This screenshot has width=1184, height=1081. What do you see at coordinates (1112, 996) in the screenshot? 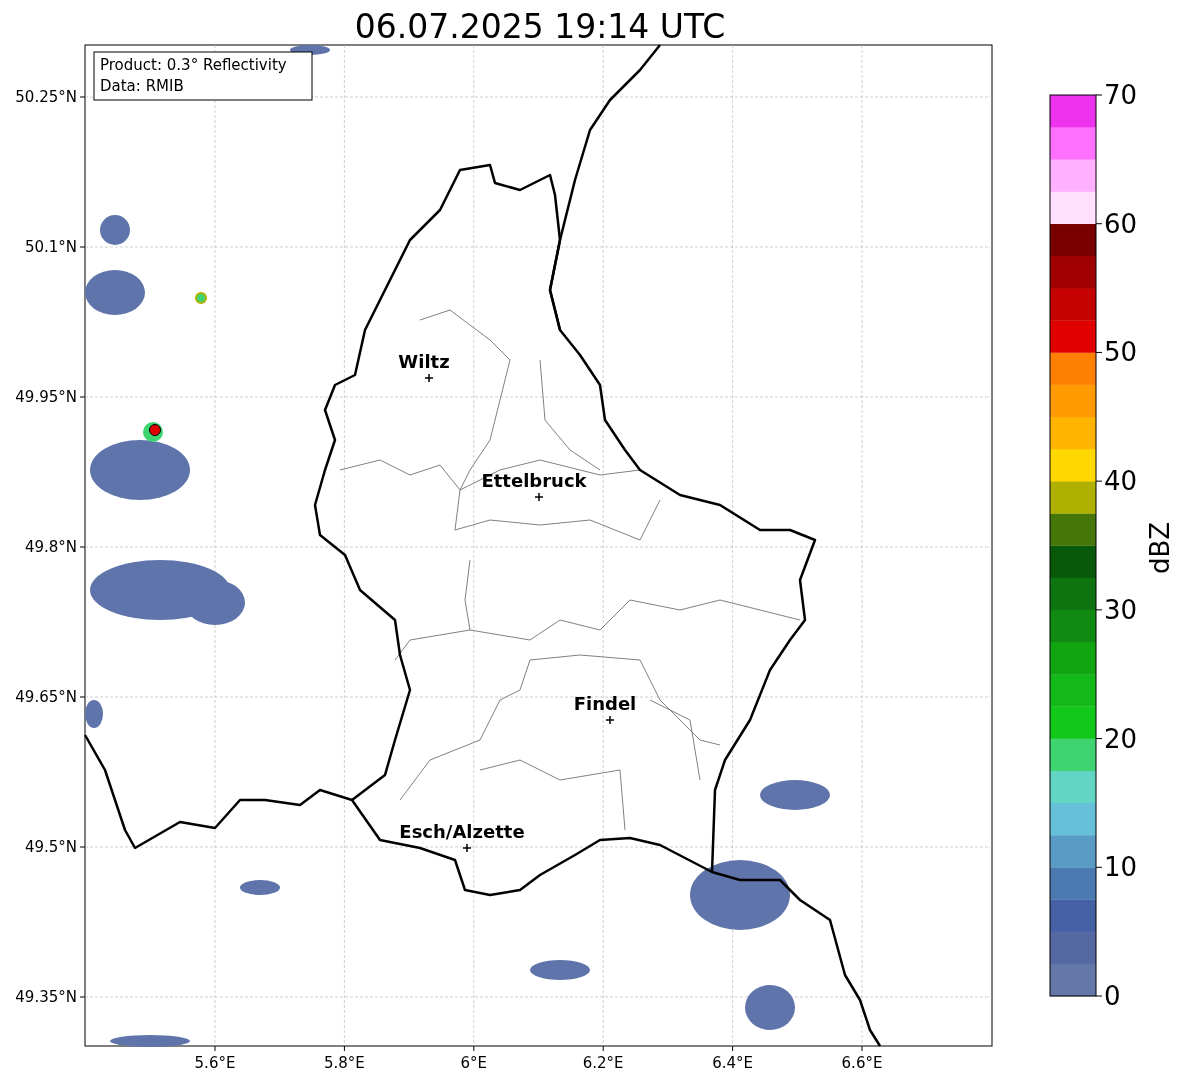
I see `colorbar-tick-label: 0` at bounding box center [1112, 996].